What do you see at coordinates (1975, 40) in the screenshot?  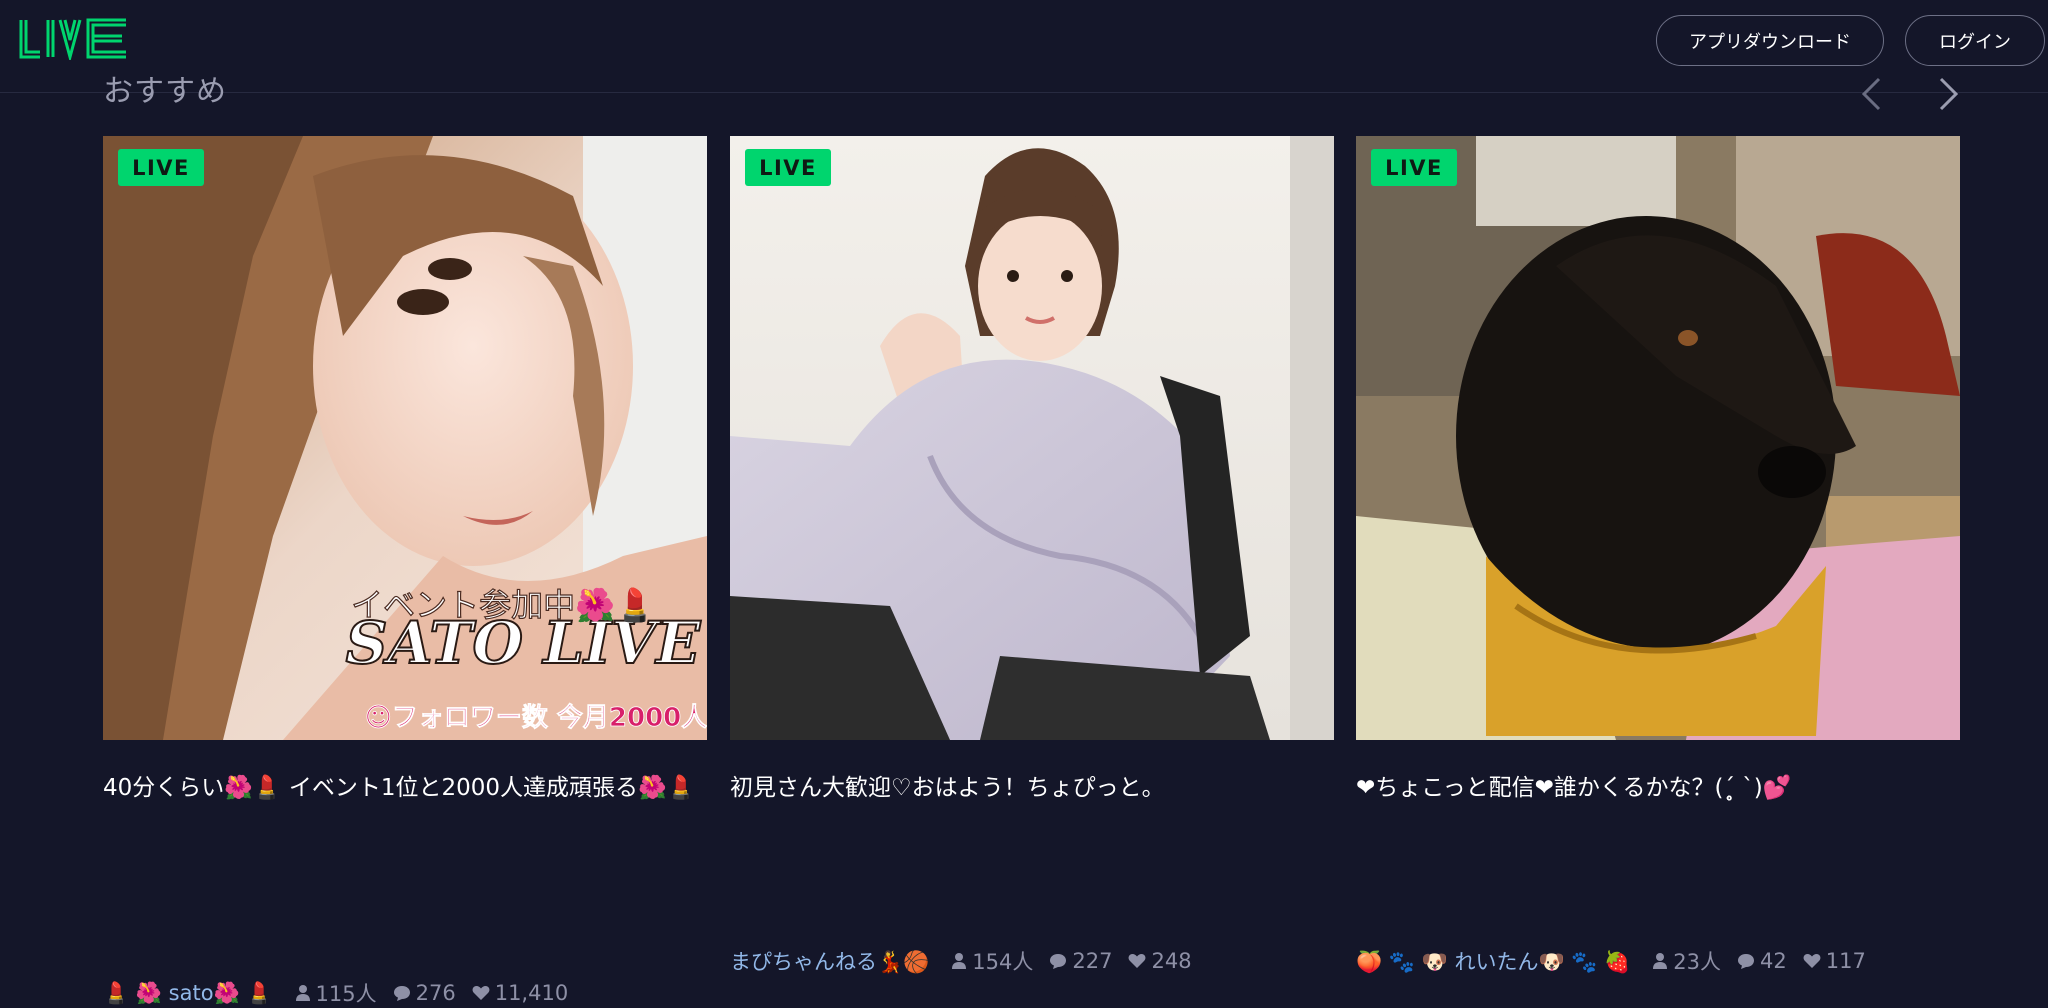 I see `login-button: ログイン` at bounding box center [1975, 40].